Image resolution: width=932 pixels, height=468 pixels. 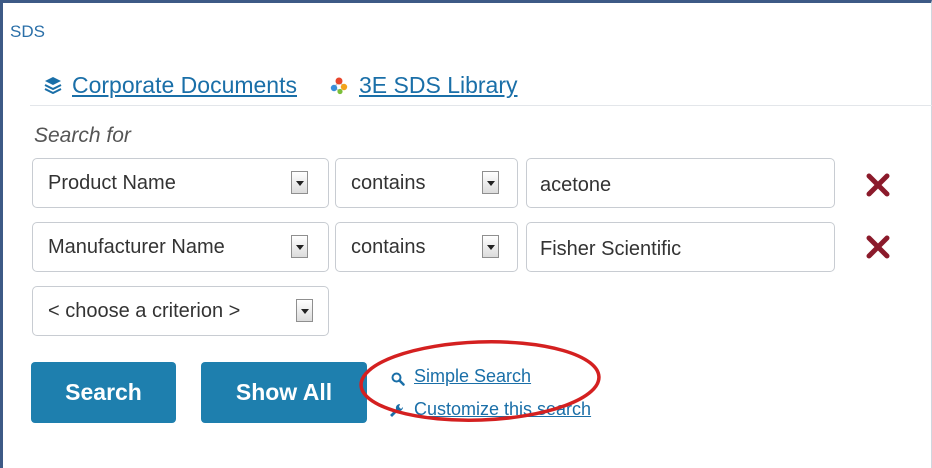 I want to click on tab-3e-sds-library: 3E SDS Library, so click(x=423, y=85).